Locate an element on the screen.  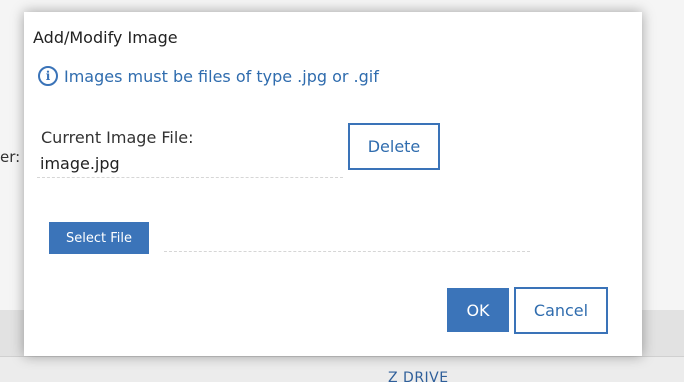
background-drive-label: Z DRIVE is located at coordinates (418, 376).